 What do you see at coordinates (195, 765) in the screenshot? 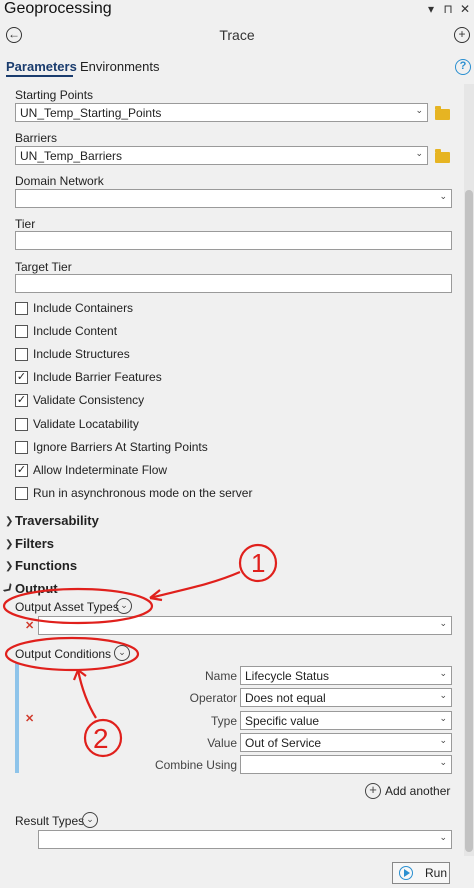
I see `condition-label: Combine Using` at bounding box center [195, 765].